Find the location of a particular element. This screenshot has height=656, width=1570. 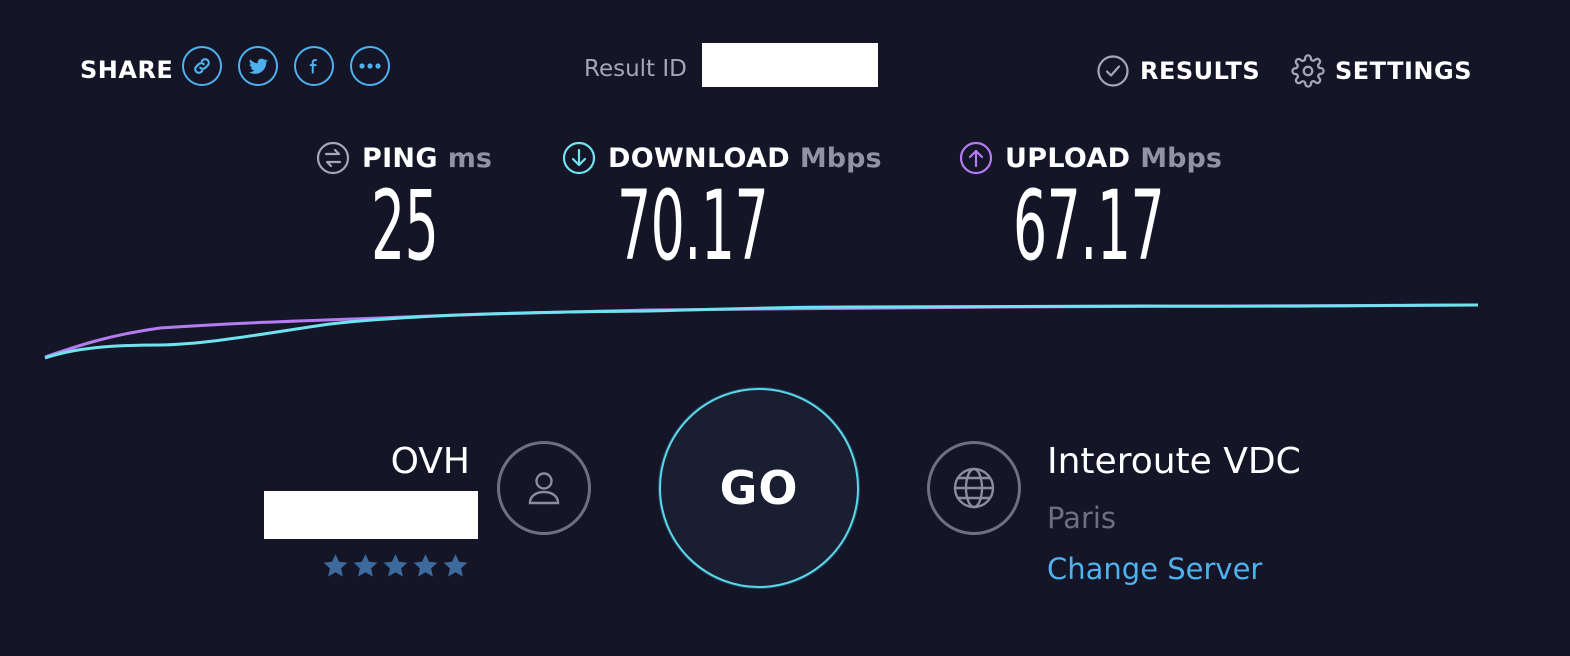

download-graph-line is located at coordinates (761, 331).